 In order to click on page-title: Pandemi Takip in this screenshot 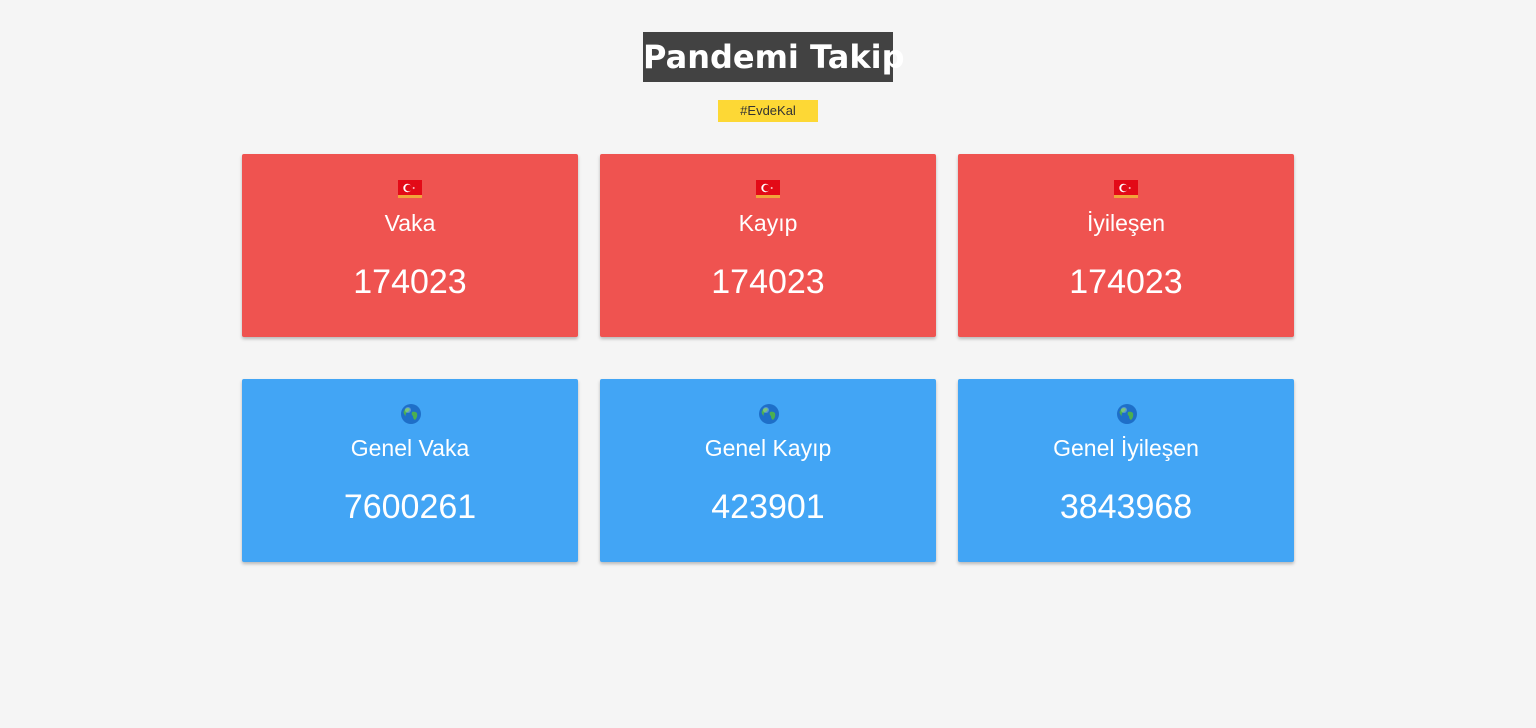, I will do `click(773, 57)`.